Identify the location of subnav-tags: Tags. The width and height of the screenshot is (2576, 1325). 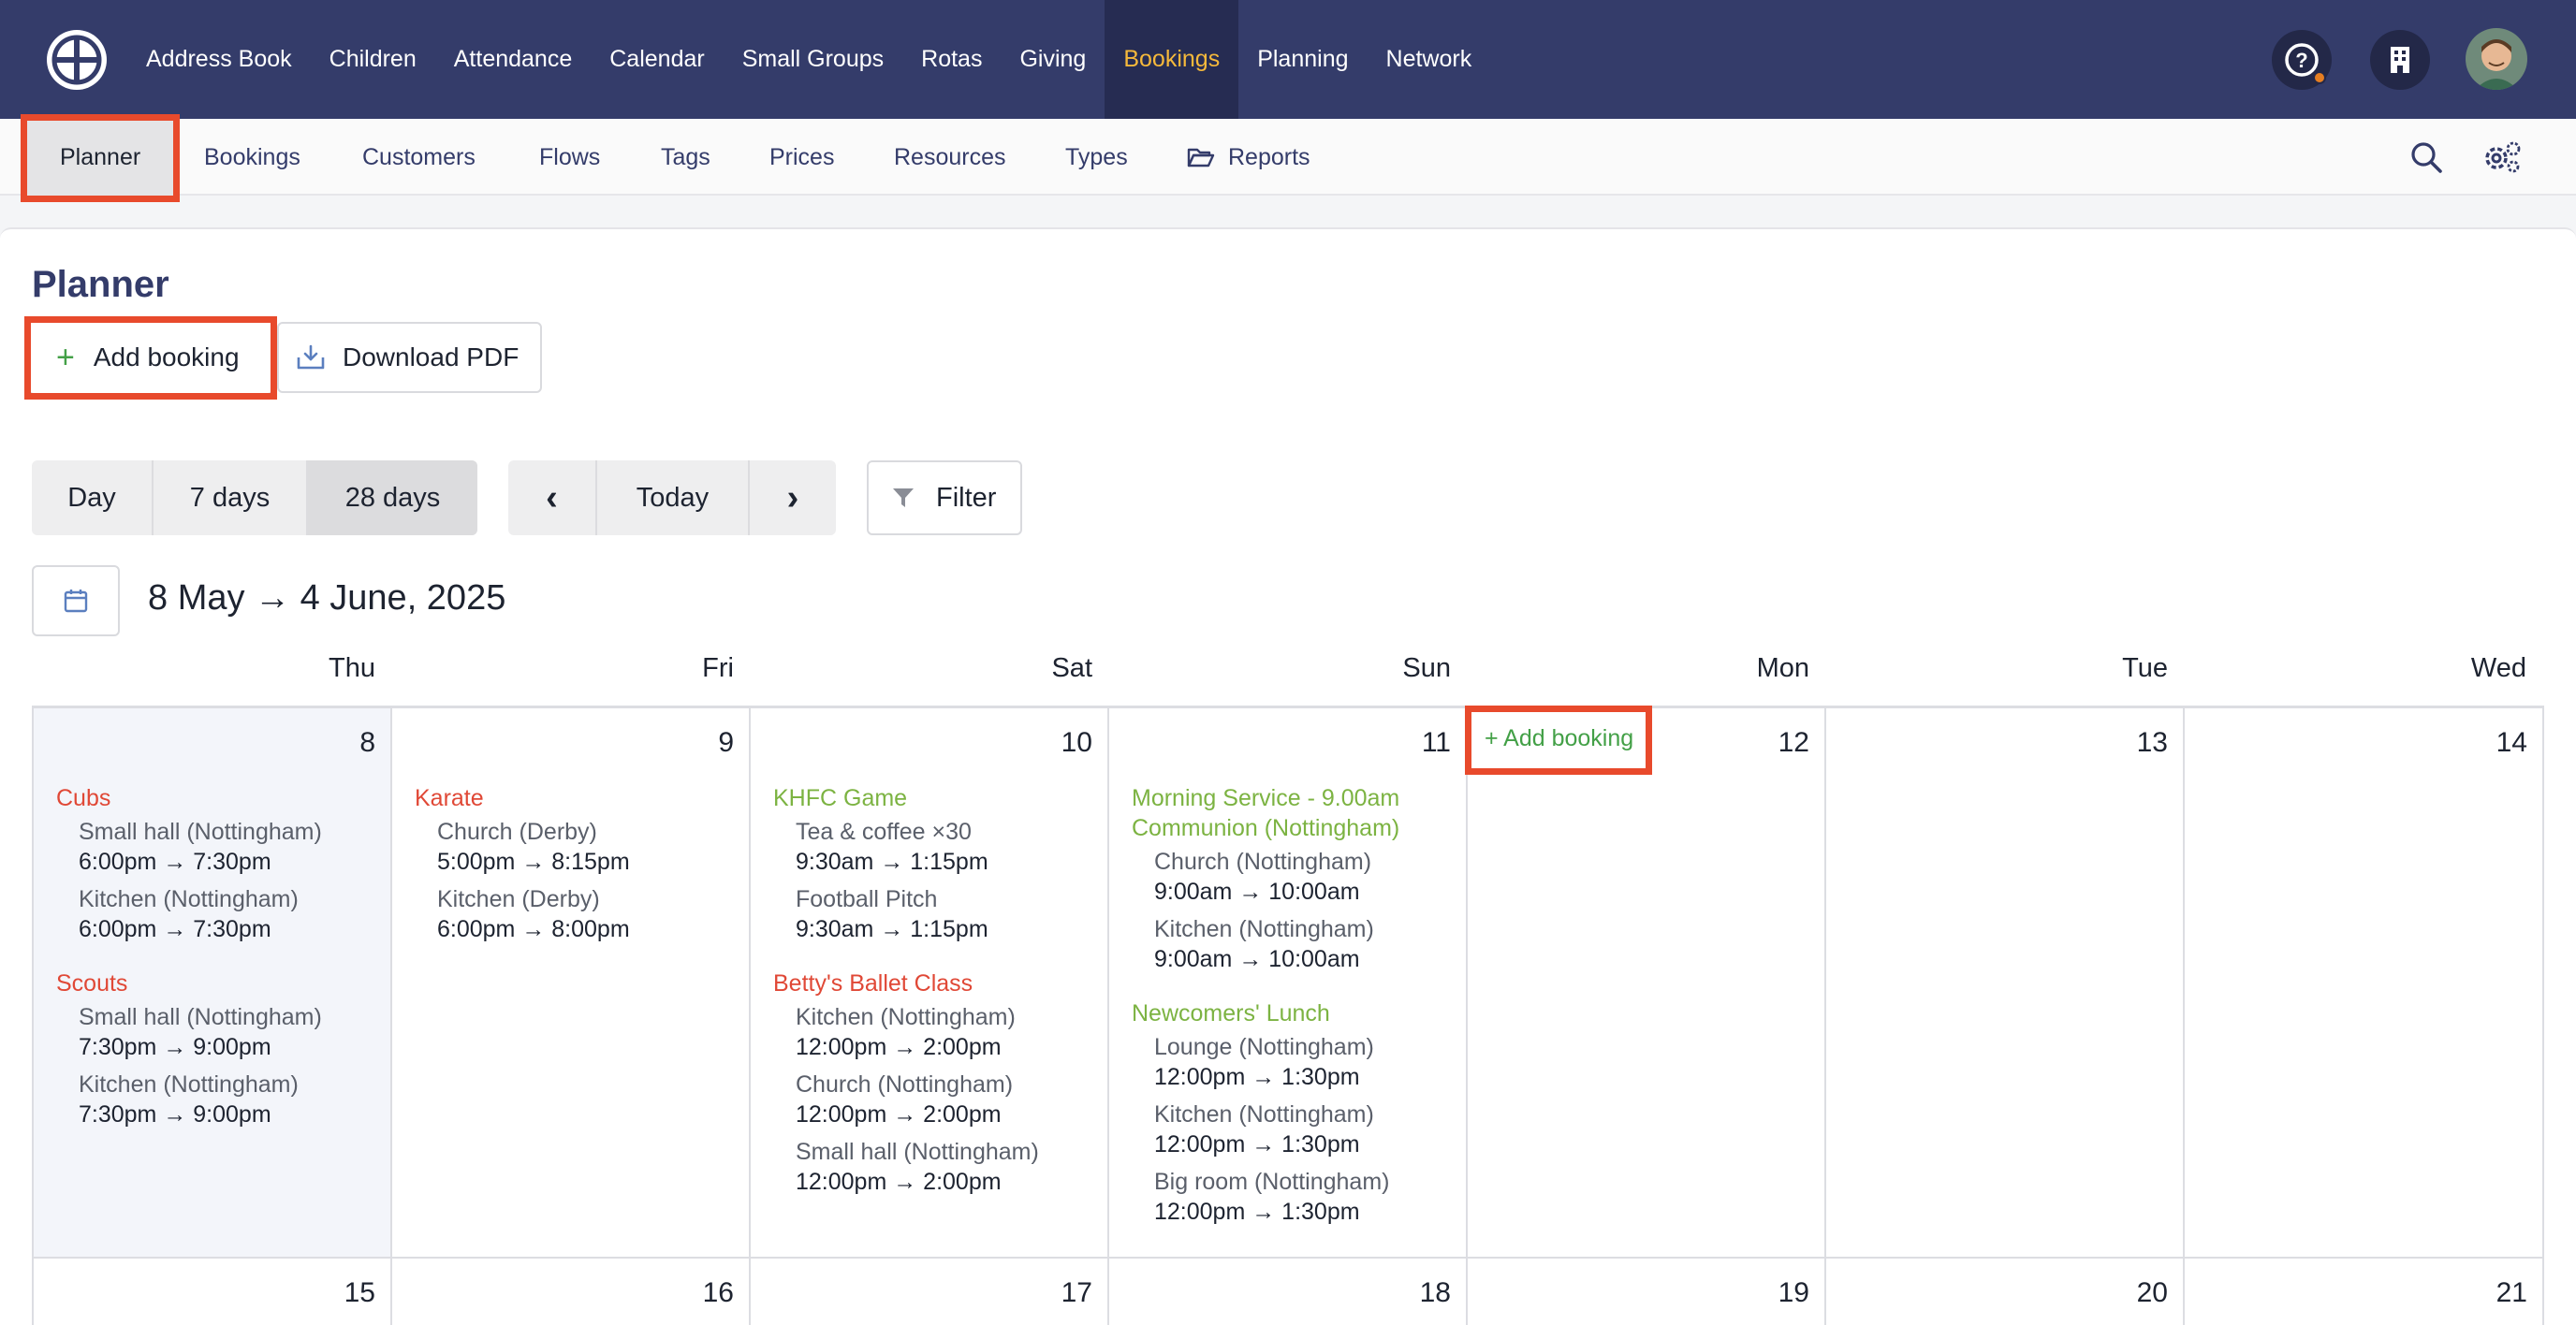
(685, 158).